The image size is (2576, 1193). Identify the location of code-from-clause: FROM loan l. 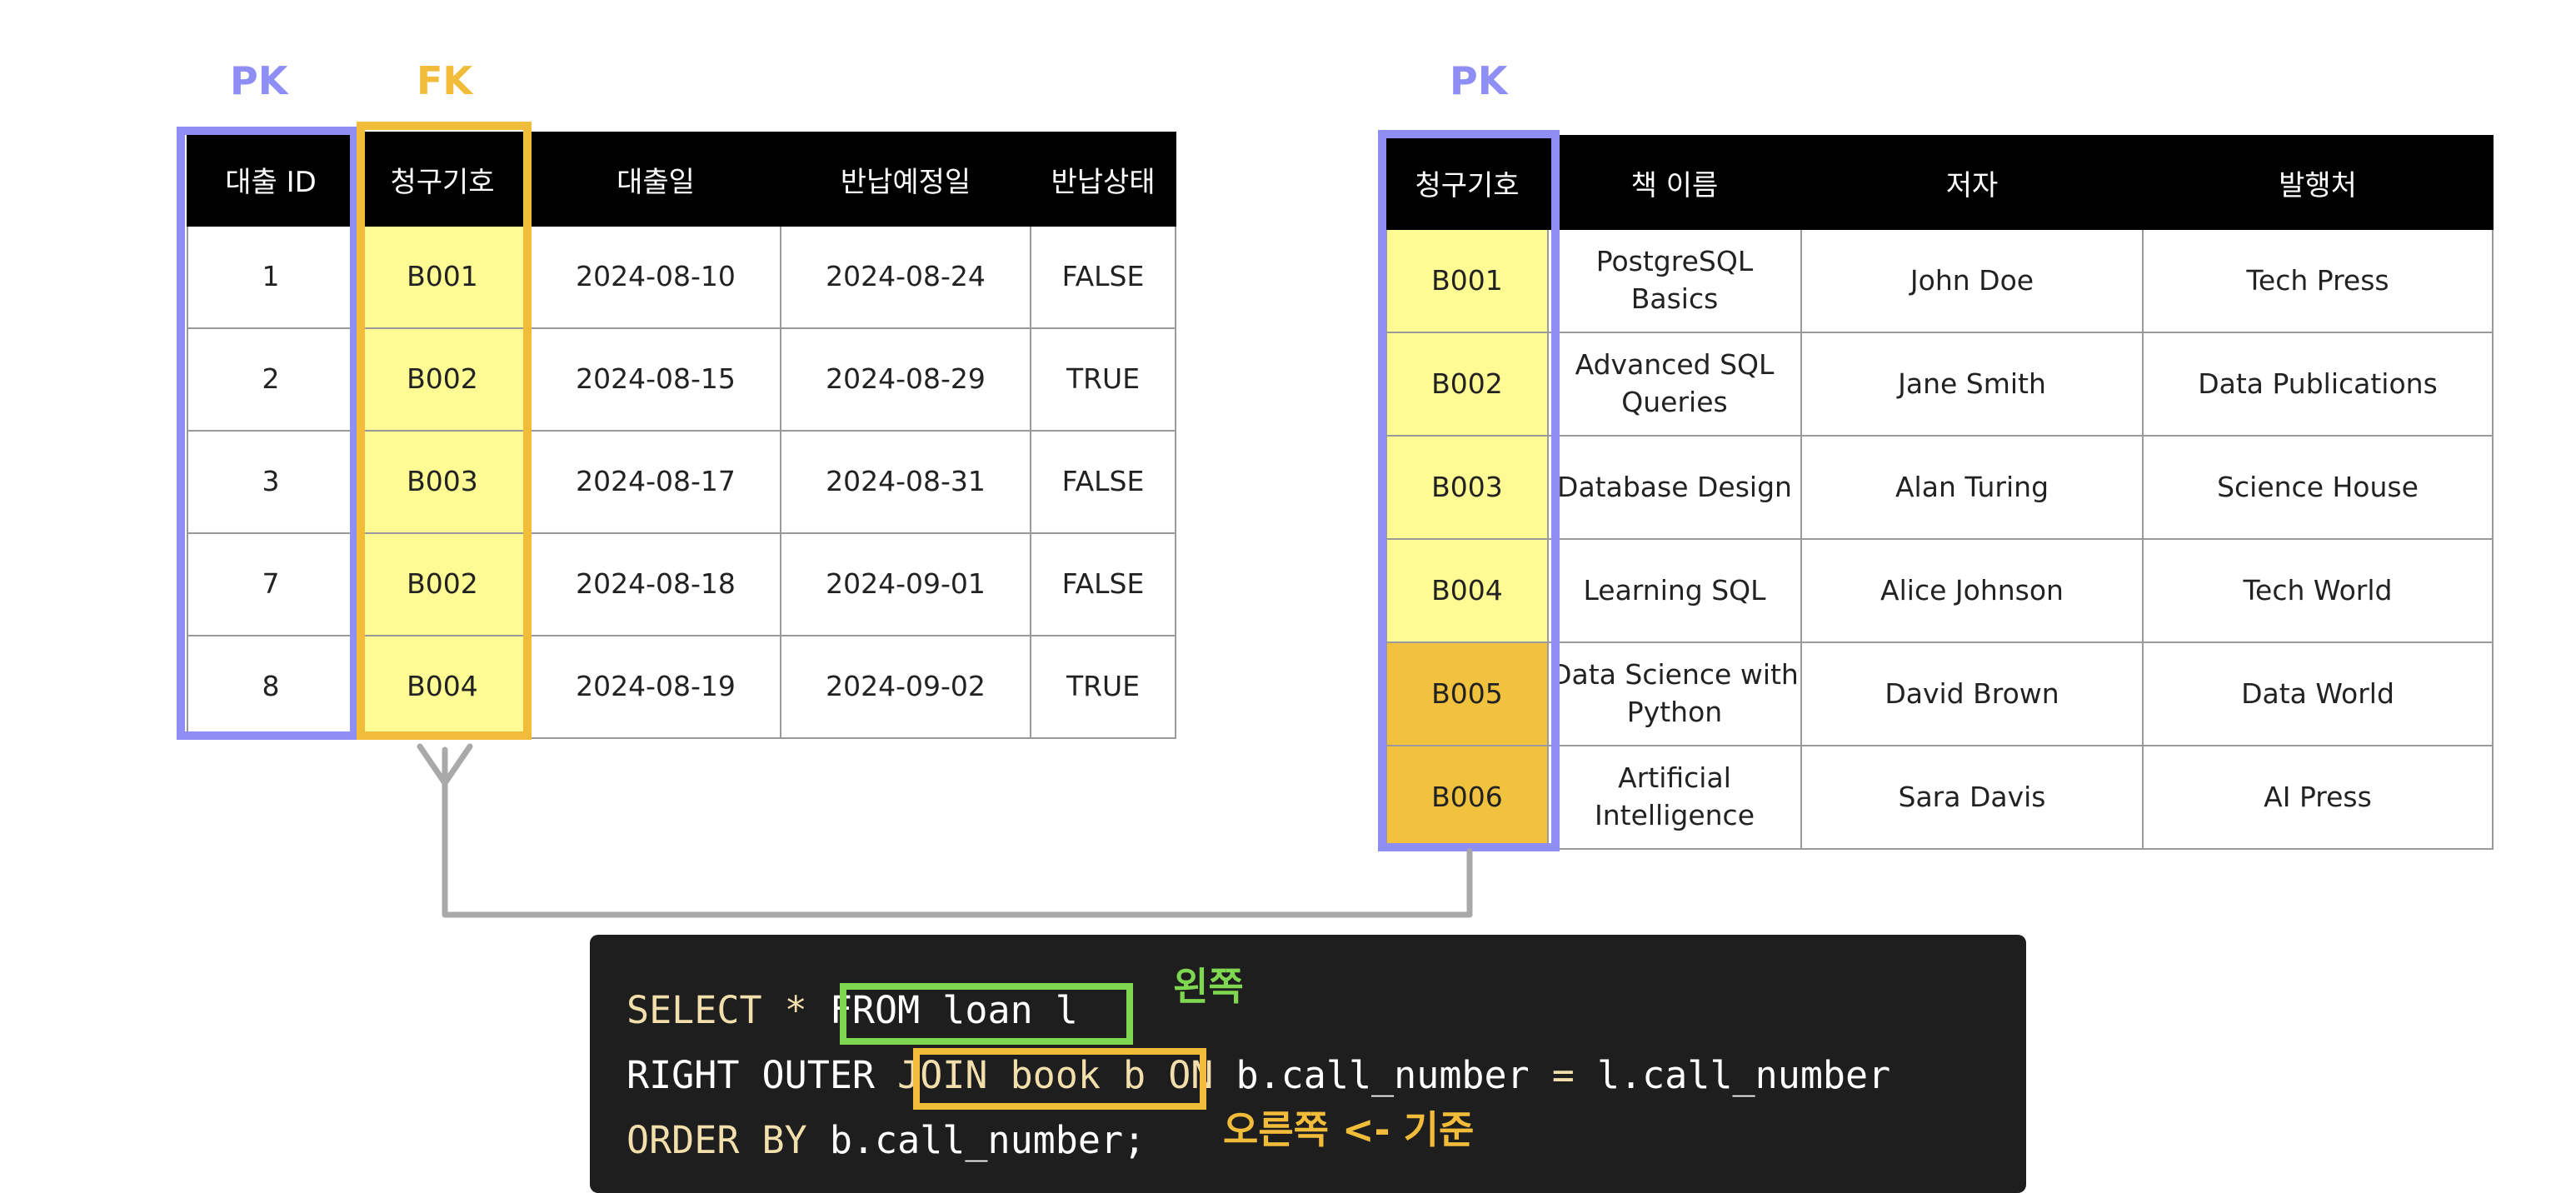
(953, 1010).